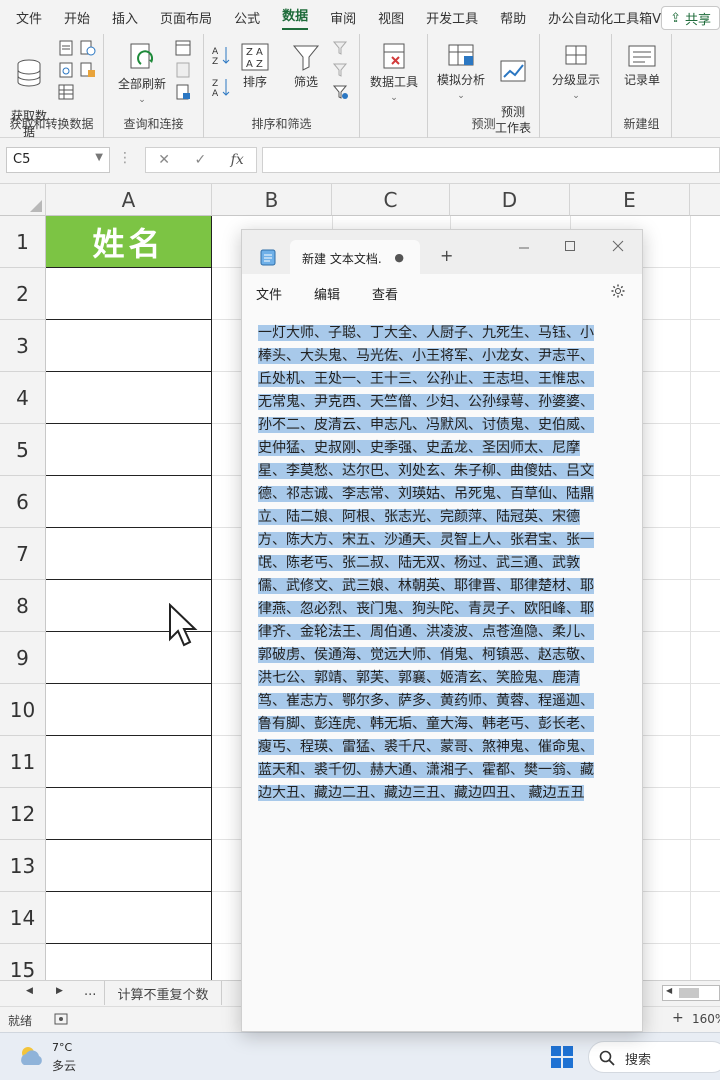 The width and height of the screenshot is (720, 1080). Describe the element at coordinates (129, 200) in the screenshot. I see `column-header-a: A` at that location.